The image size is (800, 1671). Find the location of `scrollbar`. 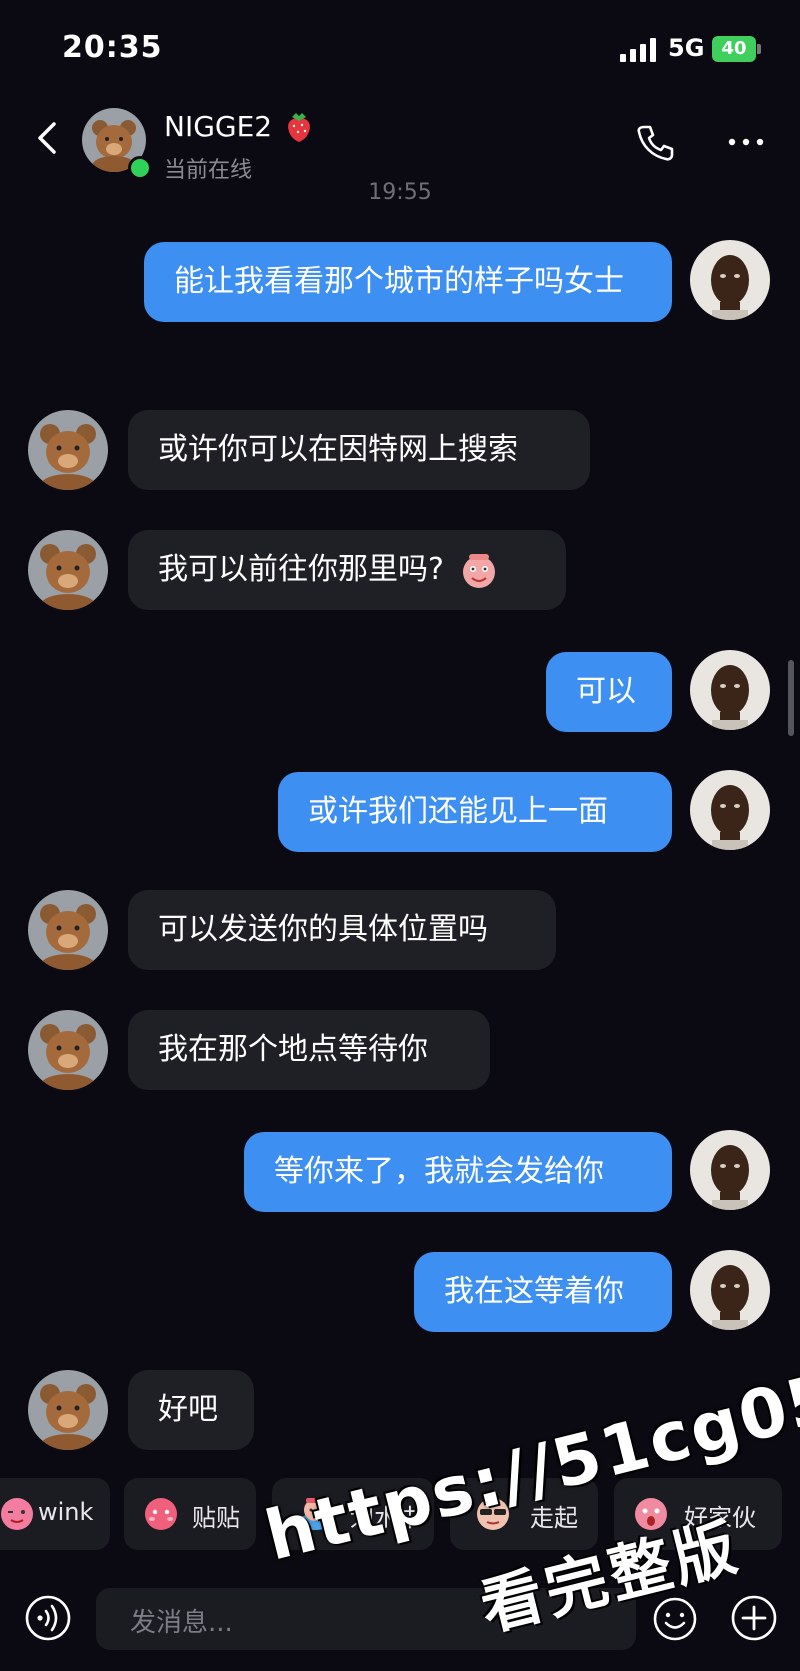

scrollbar is located at coordinates (791, 698).